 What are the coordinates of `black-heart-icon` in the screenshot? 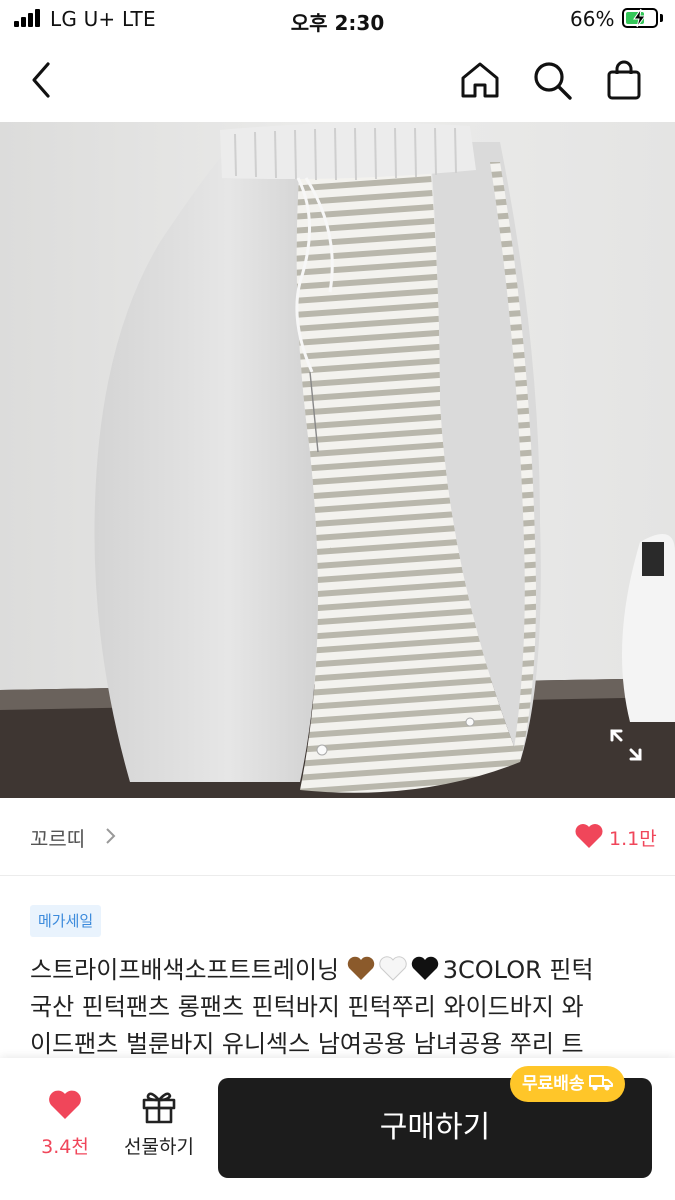 It's located at (424, 968).